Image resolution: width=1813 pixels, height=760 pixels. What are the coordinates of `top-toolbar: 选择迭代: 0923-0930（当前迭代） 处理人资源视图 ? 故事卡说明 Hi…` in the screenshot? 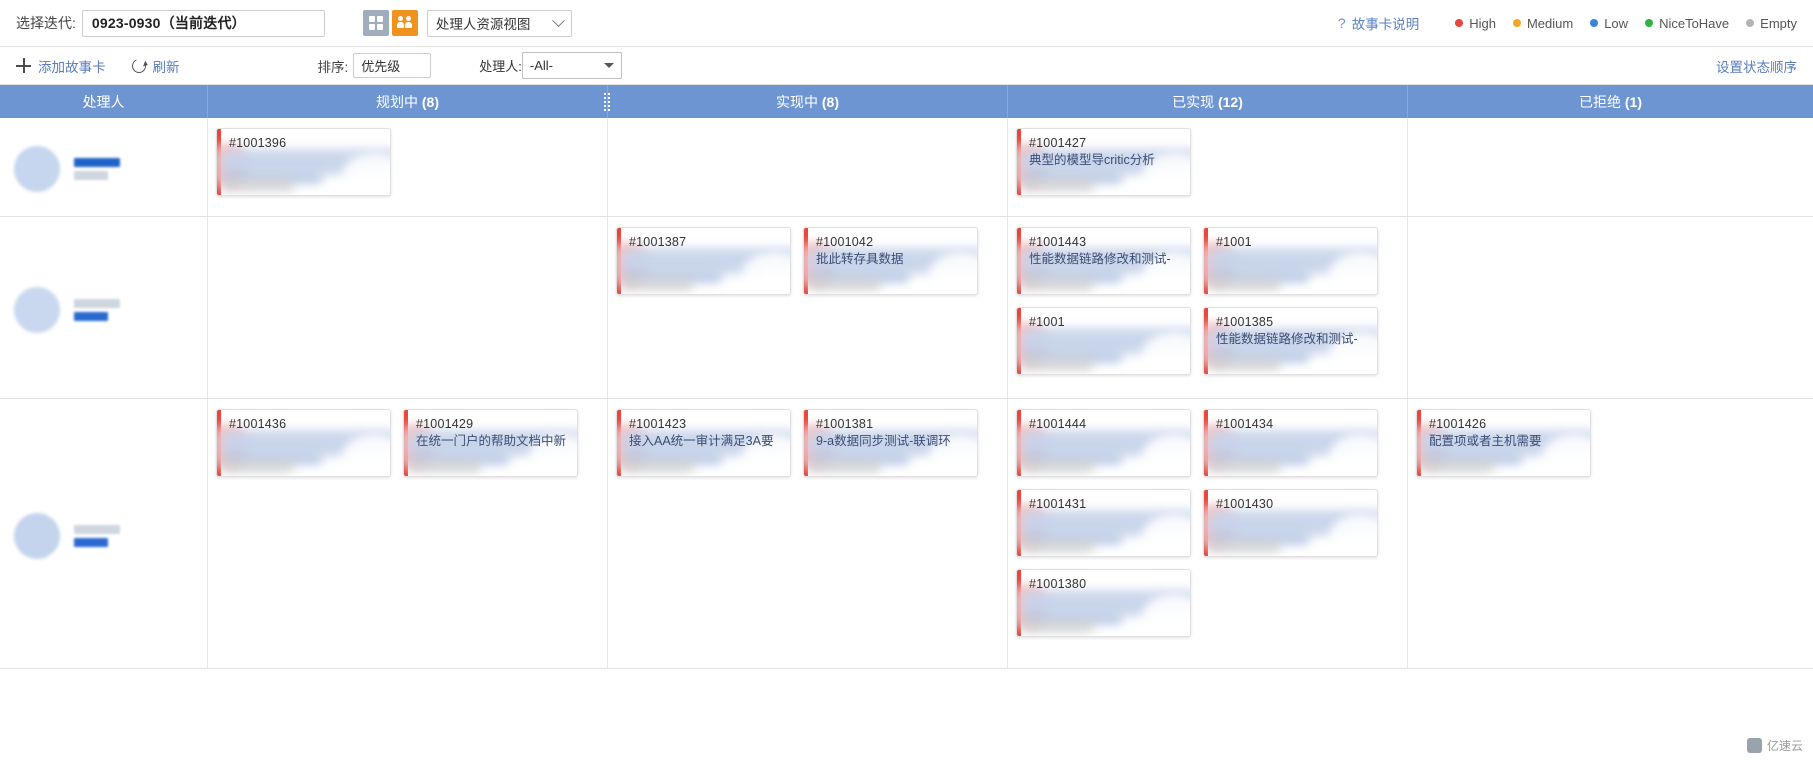 It's located at (906, 23).